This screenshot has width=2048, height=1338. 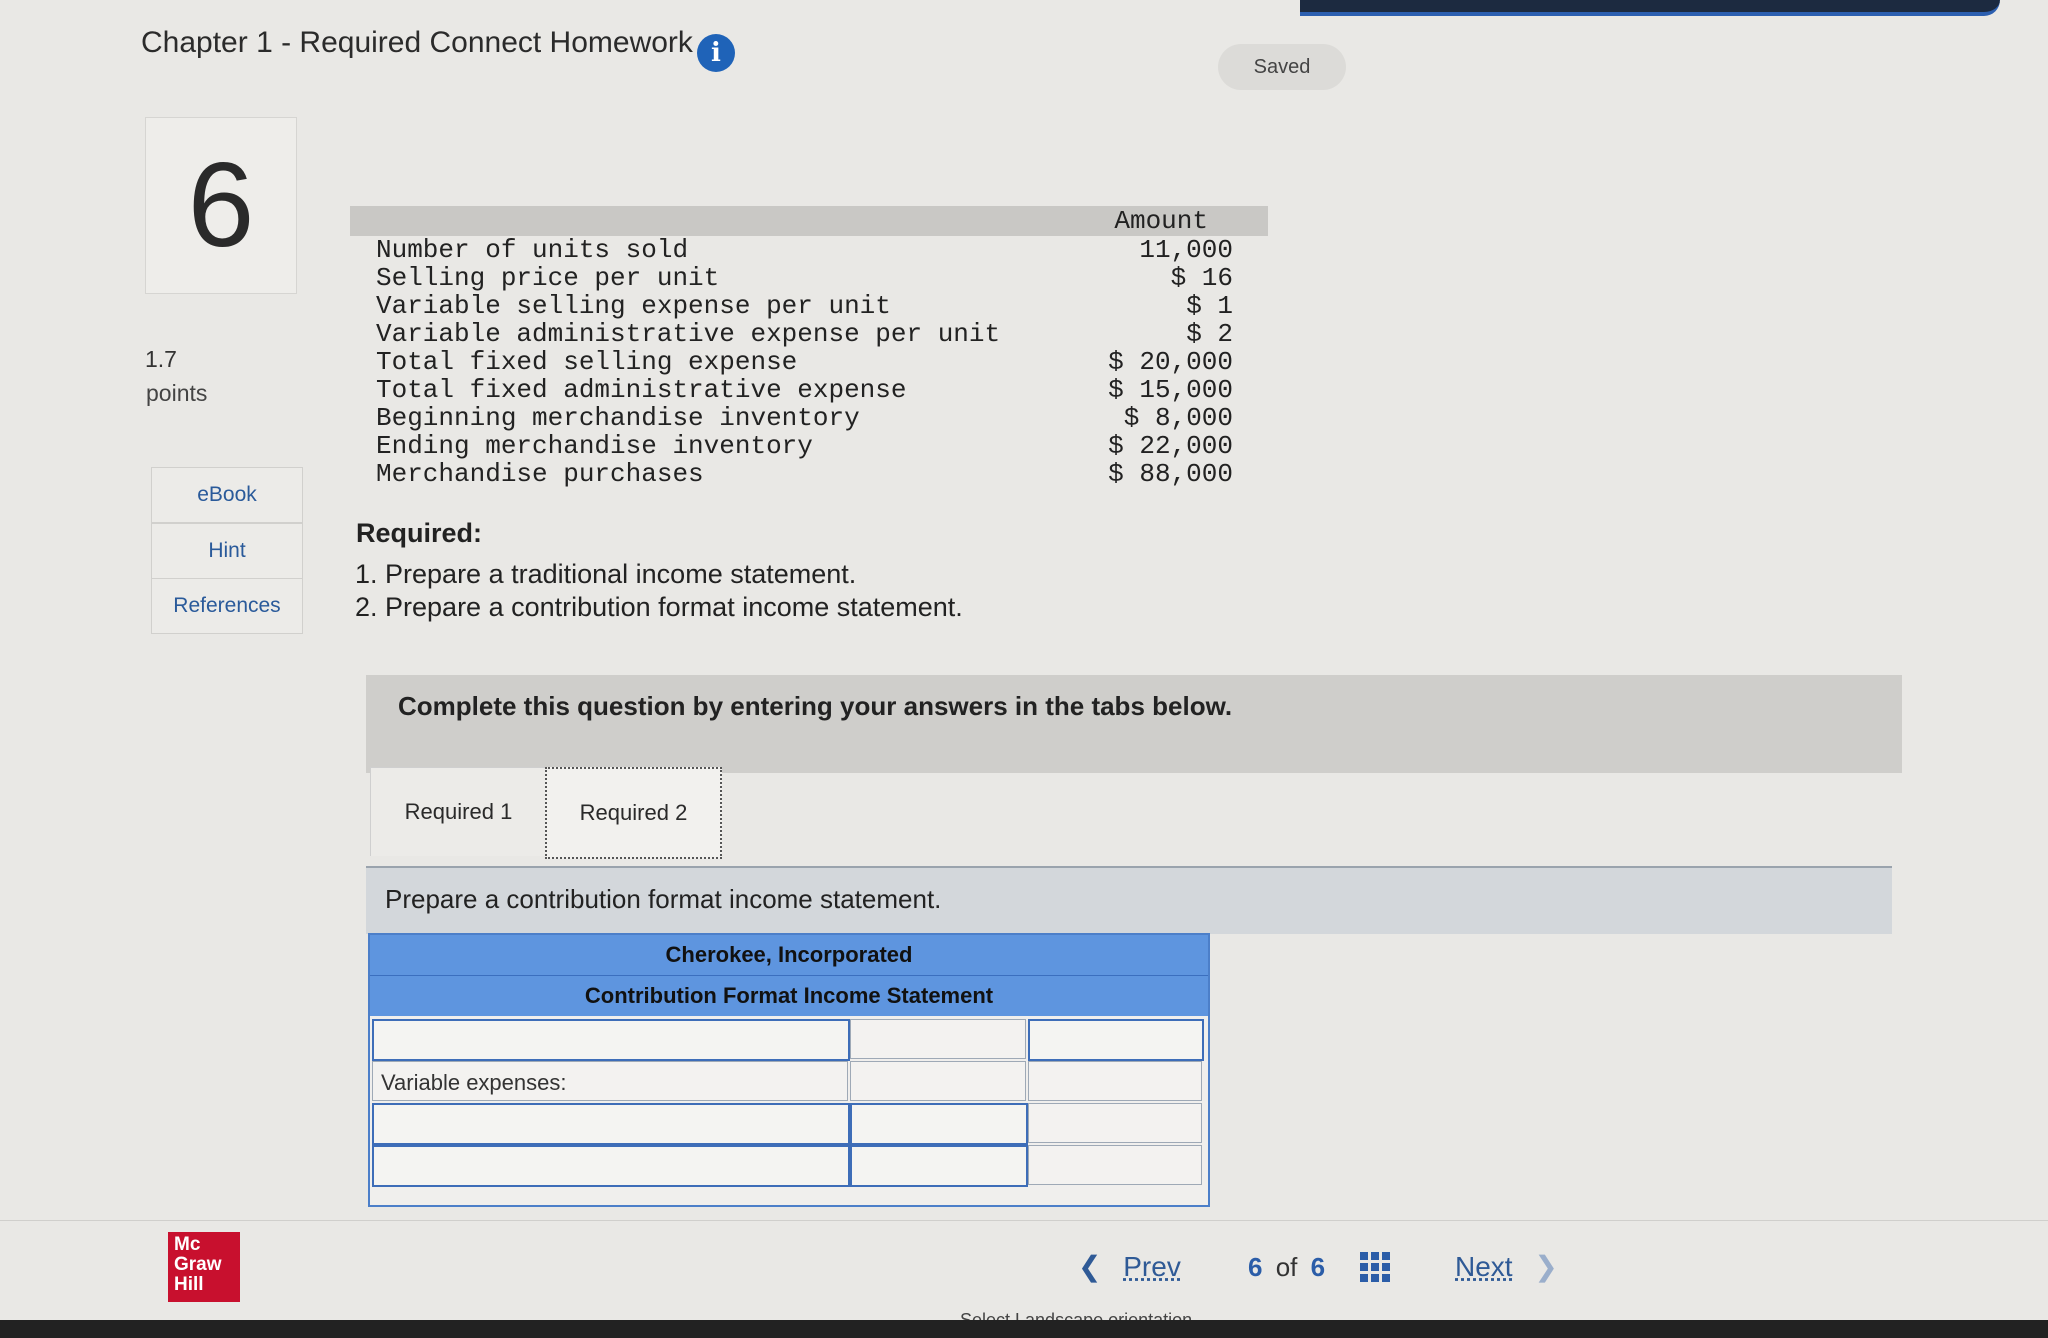 I want to click on mcgraw-hill-logo: Mc Graw Hill, so click(x=204, y=1267).